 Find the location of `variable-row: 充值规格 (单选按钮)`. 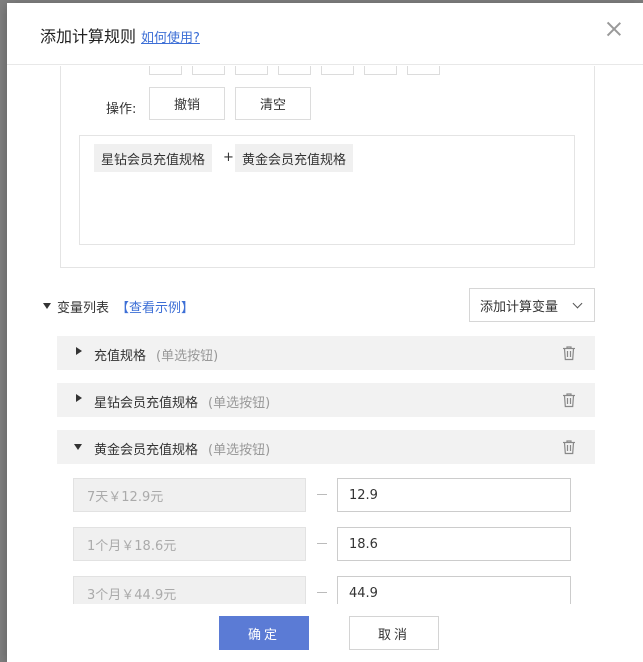

variable-row: 充值规格 (单选按钮) is located at coordinates (326, 353).